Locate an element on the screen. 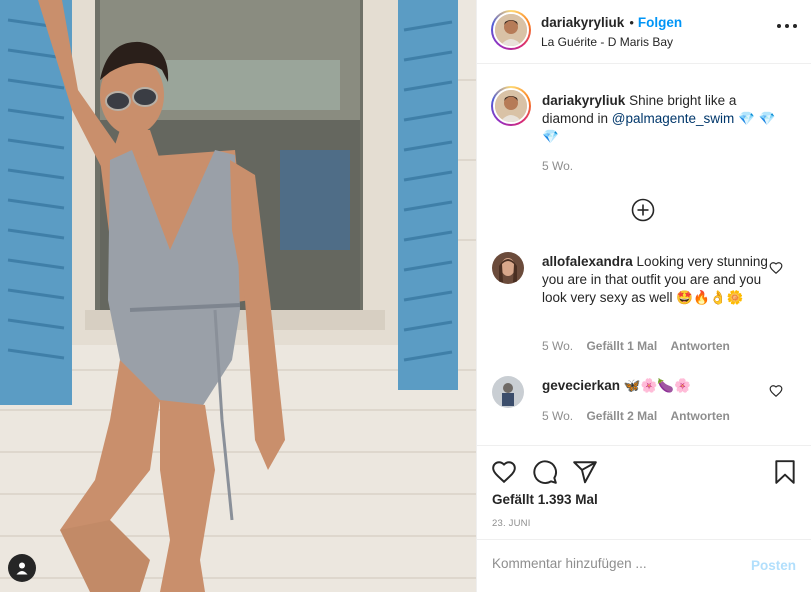  comment-composer: Posten is located at coordinates (644, 565).